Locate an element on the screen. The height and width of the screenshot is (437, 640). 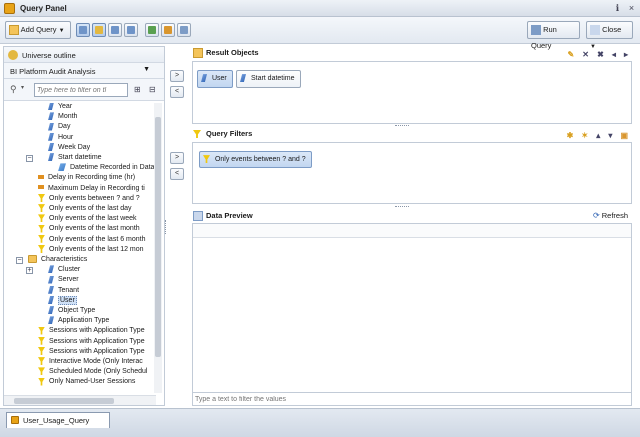
result-object-chip: Start datetime is located at coordinates (268, 79).